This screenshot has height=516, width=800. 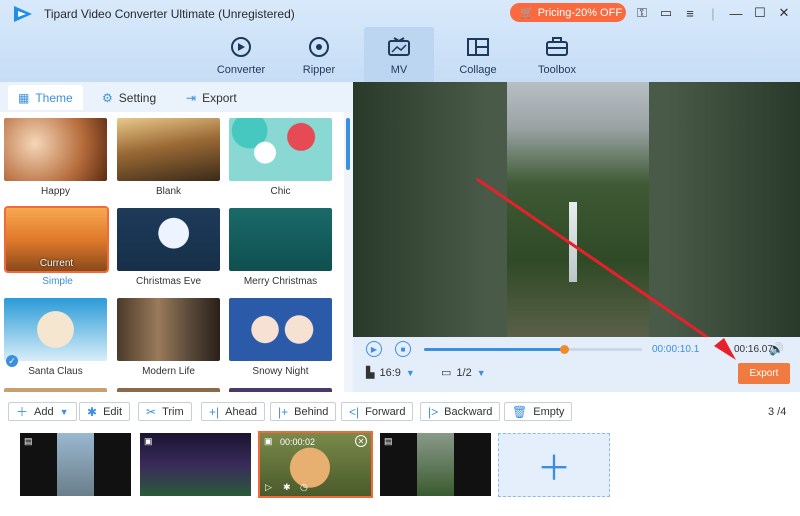 What do you see at coordinates (354, 411) in the screenshot?
I see `forward-icon: <|` at bounding box center [354, 411].